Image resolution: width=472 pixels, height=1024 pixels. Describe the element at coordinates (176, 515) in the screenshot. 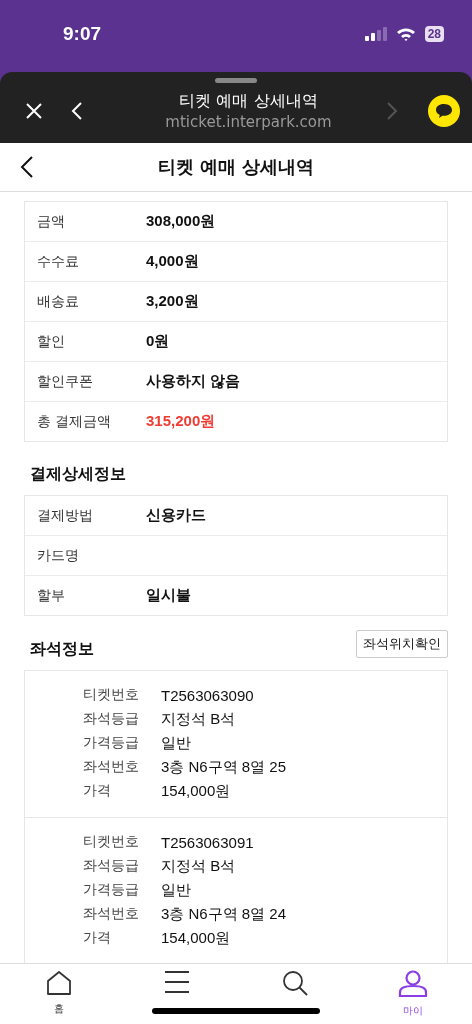

I see `row-value: 신용카드` at that location.